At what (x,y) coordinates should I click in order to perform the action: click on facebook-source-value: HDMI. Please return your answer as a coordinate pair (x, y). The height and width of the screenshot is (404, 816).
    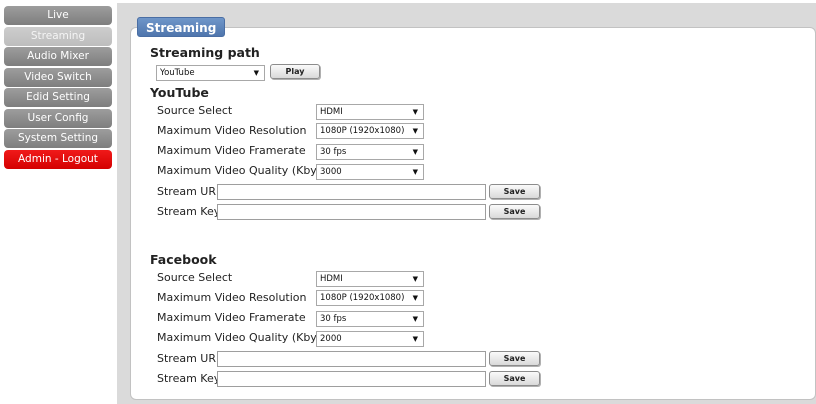
    Looking at the image, I should click on (331, 279).